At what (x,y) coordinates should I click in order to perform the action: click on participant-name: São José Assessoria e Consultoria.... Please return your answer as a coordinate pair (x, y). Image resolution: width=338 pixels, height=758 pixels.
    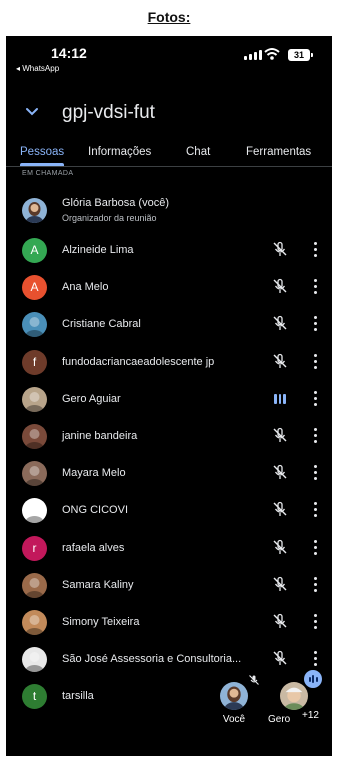
    Looking at the image, I should click on (152, 659).